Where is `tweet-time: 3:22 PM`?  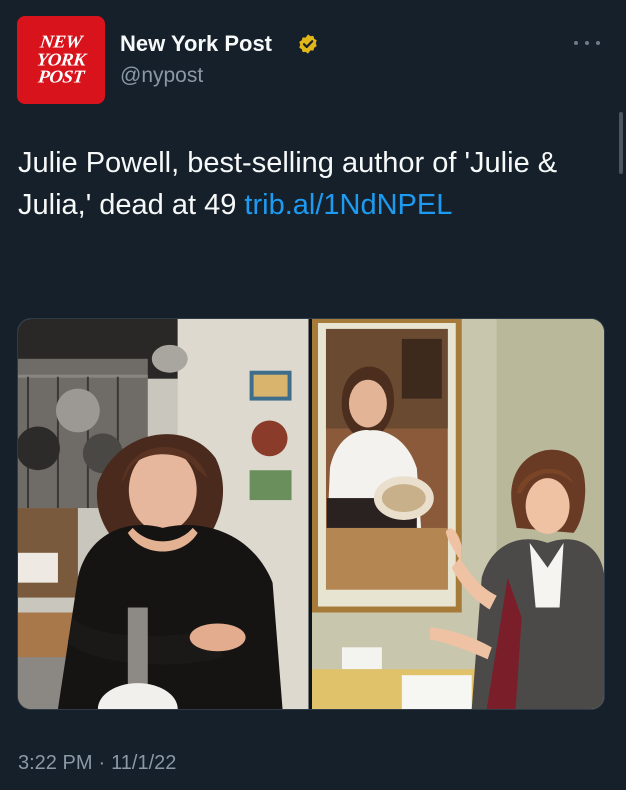
tweet-time: 3:22 PM is located at coordinates (55, 763).